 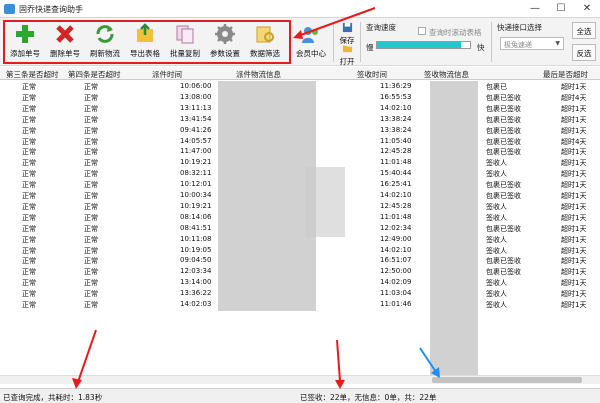 I want to click on cell-signed-time: 12:45:28, so click(x=396, y=151).